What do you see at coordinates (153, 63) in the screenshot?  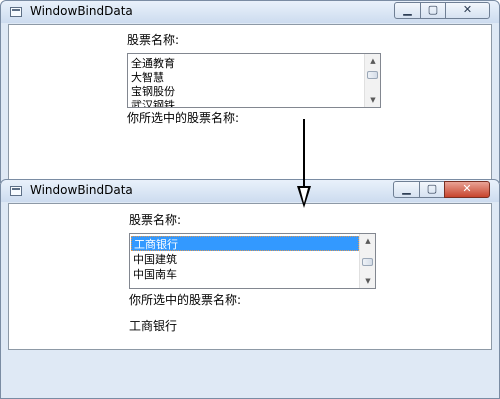 I see `list-item: 全通教育` at bounding box center [153, 63].